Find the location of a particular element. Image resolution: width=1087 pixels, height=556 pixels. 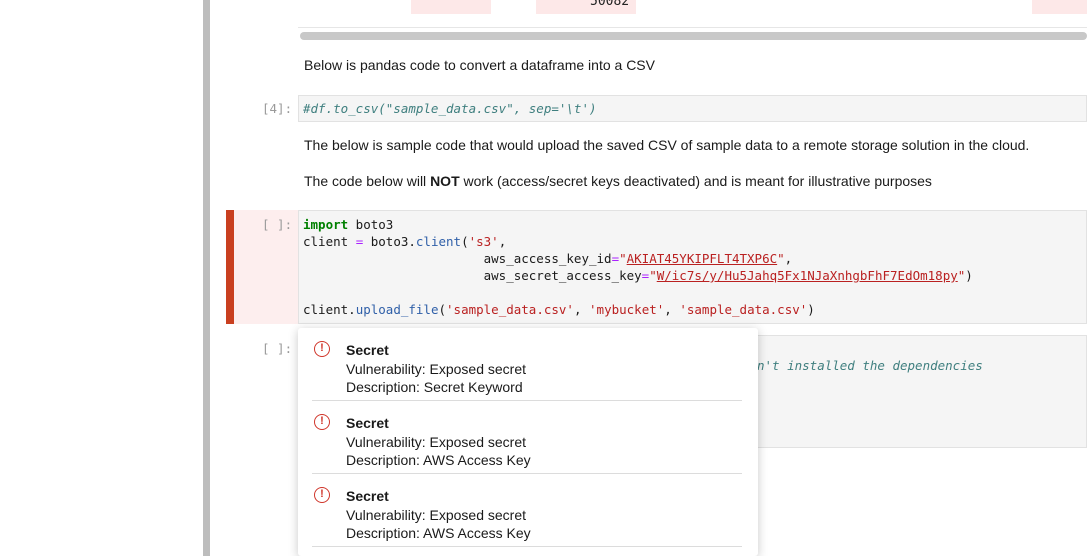

active-cell-indicator is located at coordinates (230, 267).